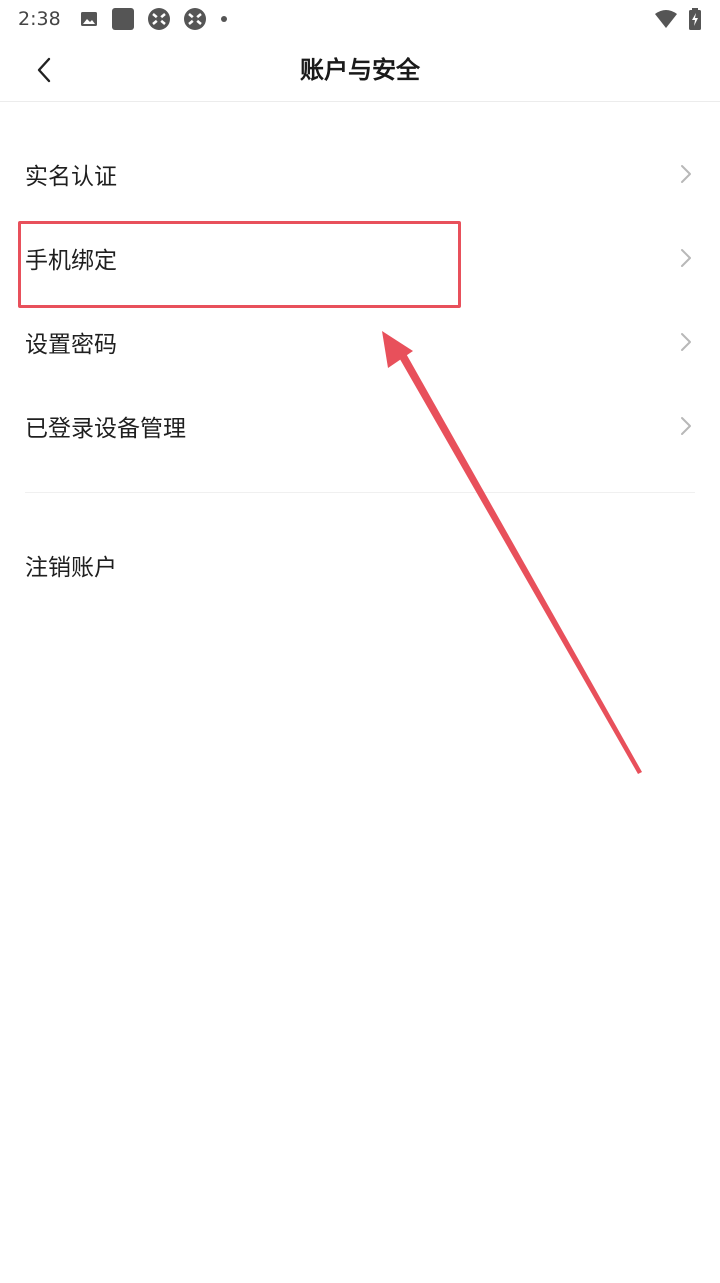 The width and height of the screenshot is (720, 1283). Describe the element at coordinates (360, 492) in the screenshot. I see `divider` at that location.